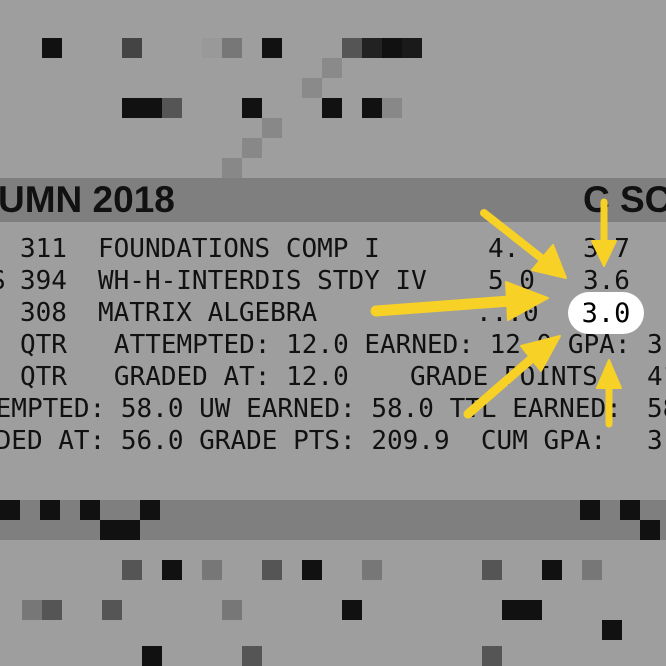  I want to click on annotation-arrows, so click(496, 313).